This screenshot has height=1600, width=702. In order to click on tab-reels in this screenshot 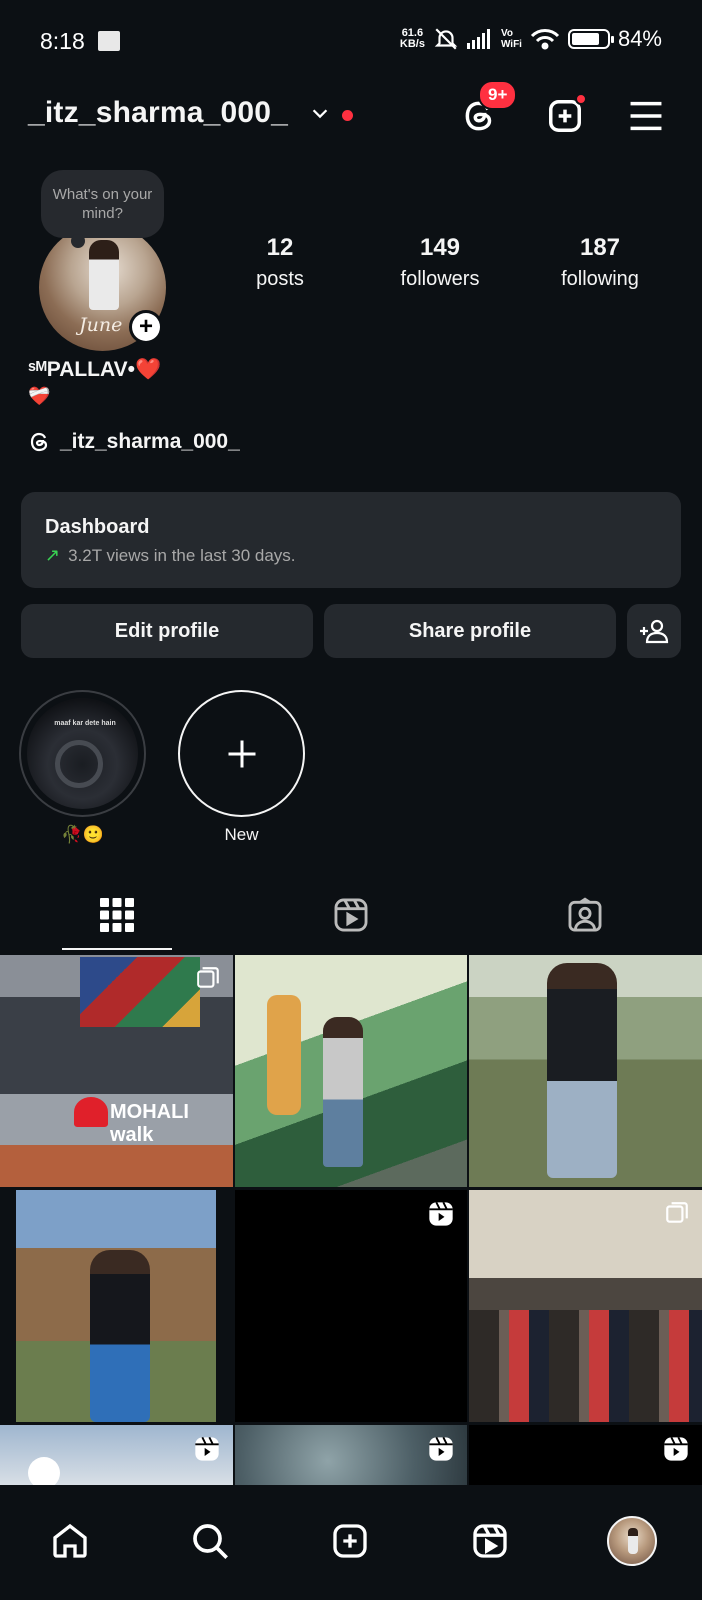, I will do `click(351, 915)`.